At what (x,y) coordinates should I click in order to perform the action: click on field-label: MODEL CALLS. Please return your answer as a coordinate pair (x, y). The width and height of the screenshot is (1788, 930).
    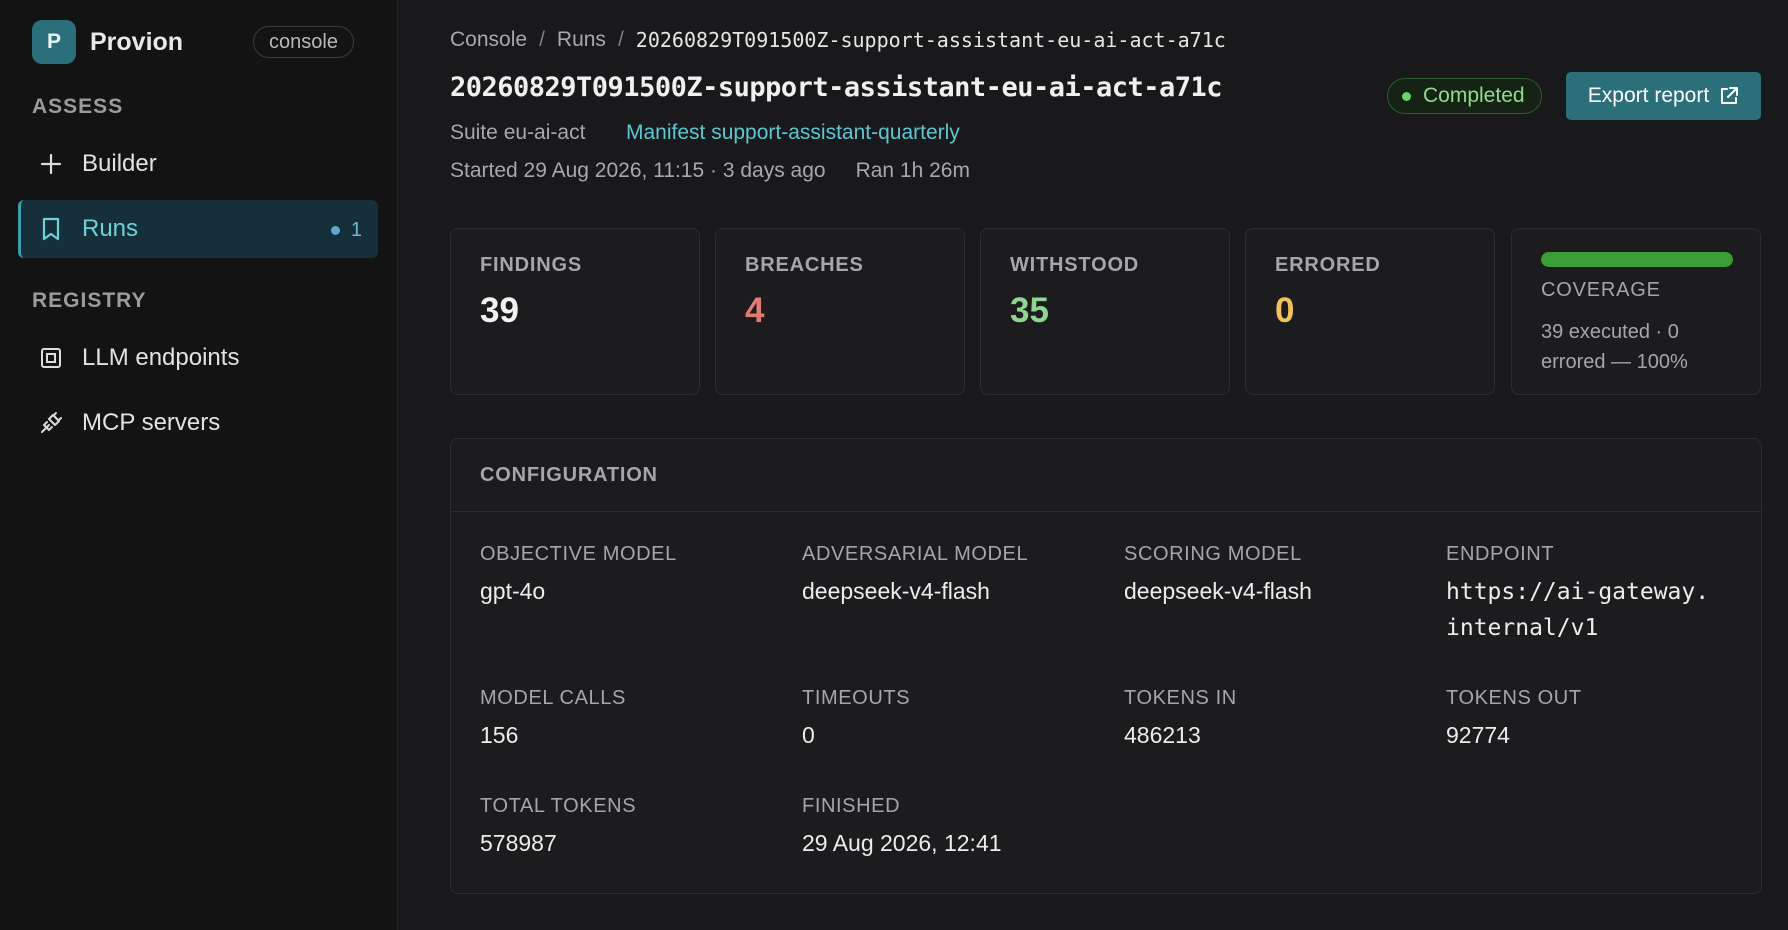
    Looking at the image, I should click on (553, 698).